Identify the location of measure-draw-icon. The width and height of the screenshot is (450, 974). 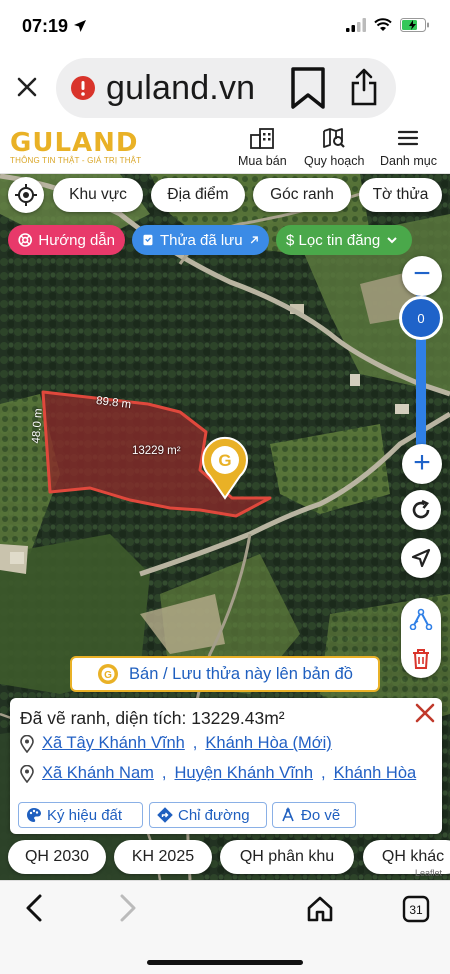
(421, 619).